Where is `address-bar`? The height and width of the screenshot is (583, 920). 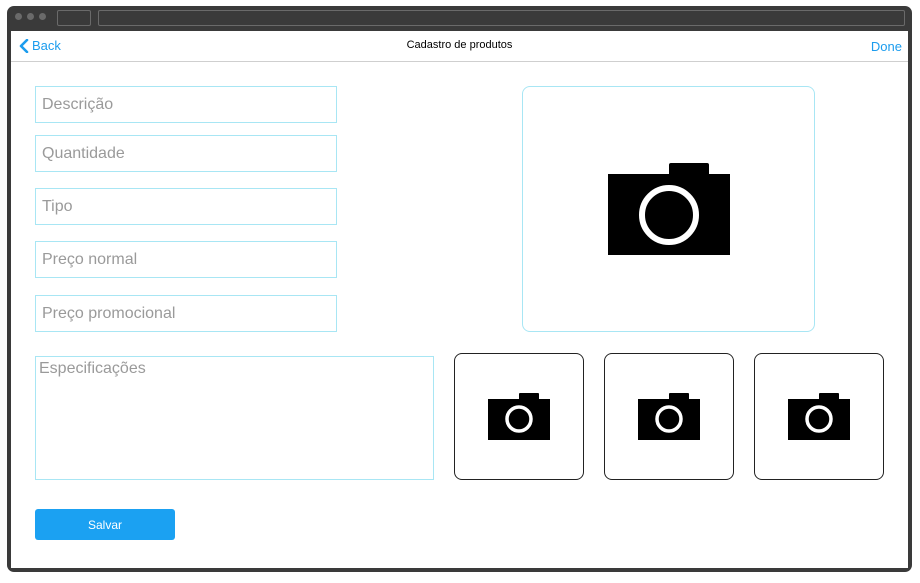
address-bar is located at coordinates (501, 18).